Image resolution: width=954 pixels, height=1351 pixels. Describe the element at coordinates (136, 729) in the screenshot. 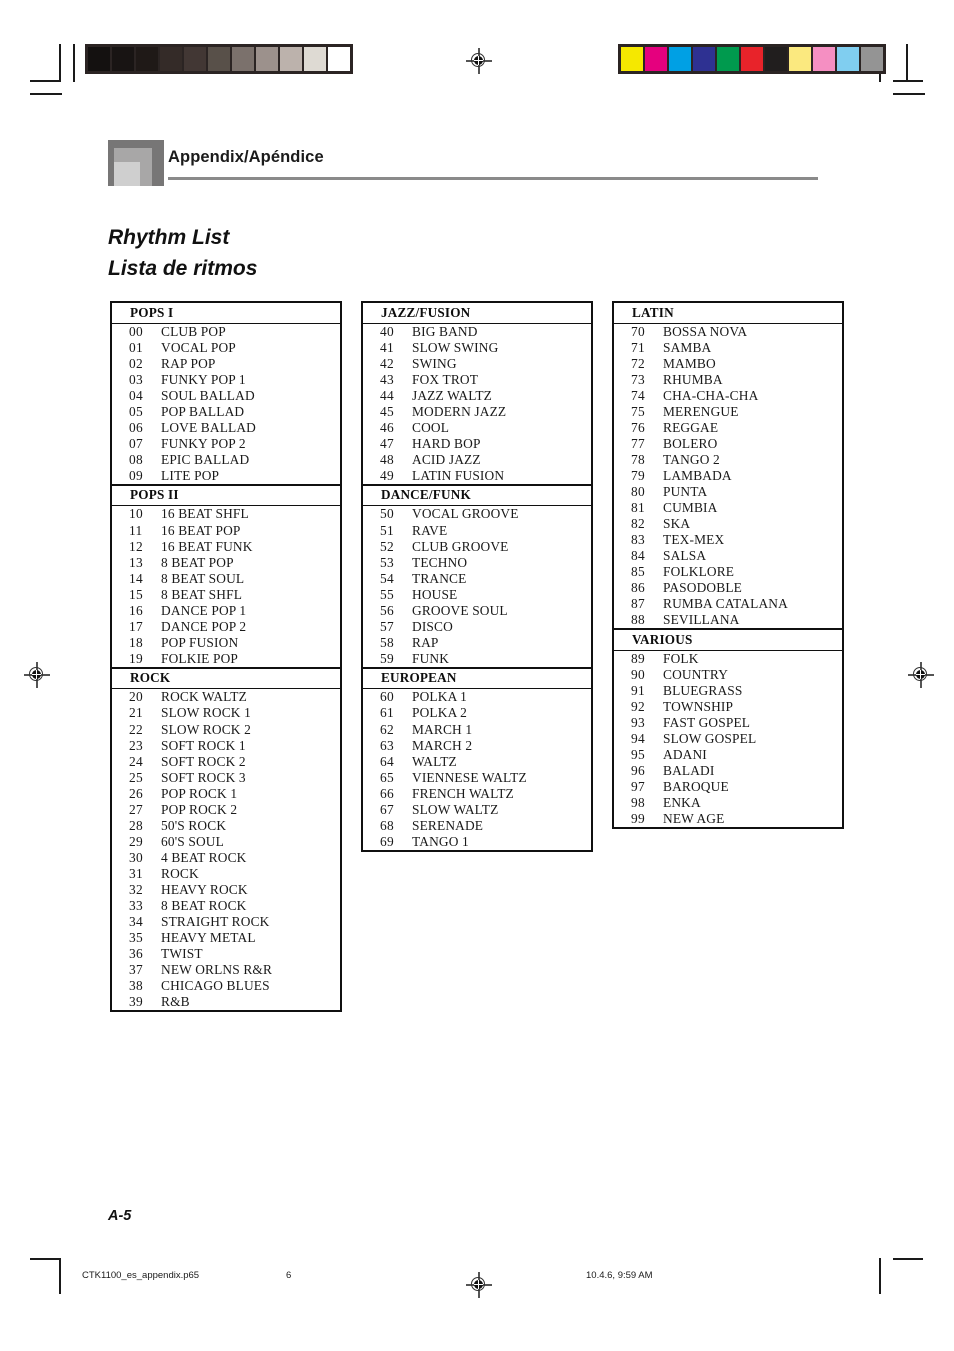

I see `rhythm-number: 22` at that location.